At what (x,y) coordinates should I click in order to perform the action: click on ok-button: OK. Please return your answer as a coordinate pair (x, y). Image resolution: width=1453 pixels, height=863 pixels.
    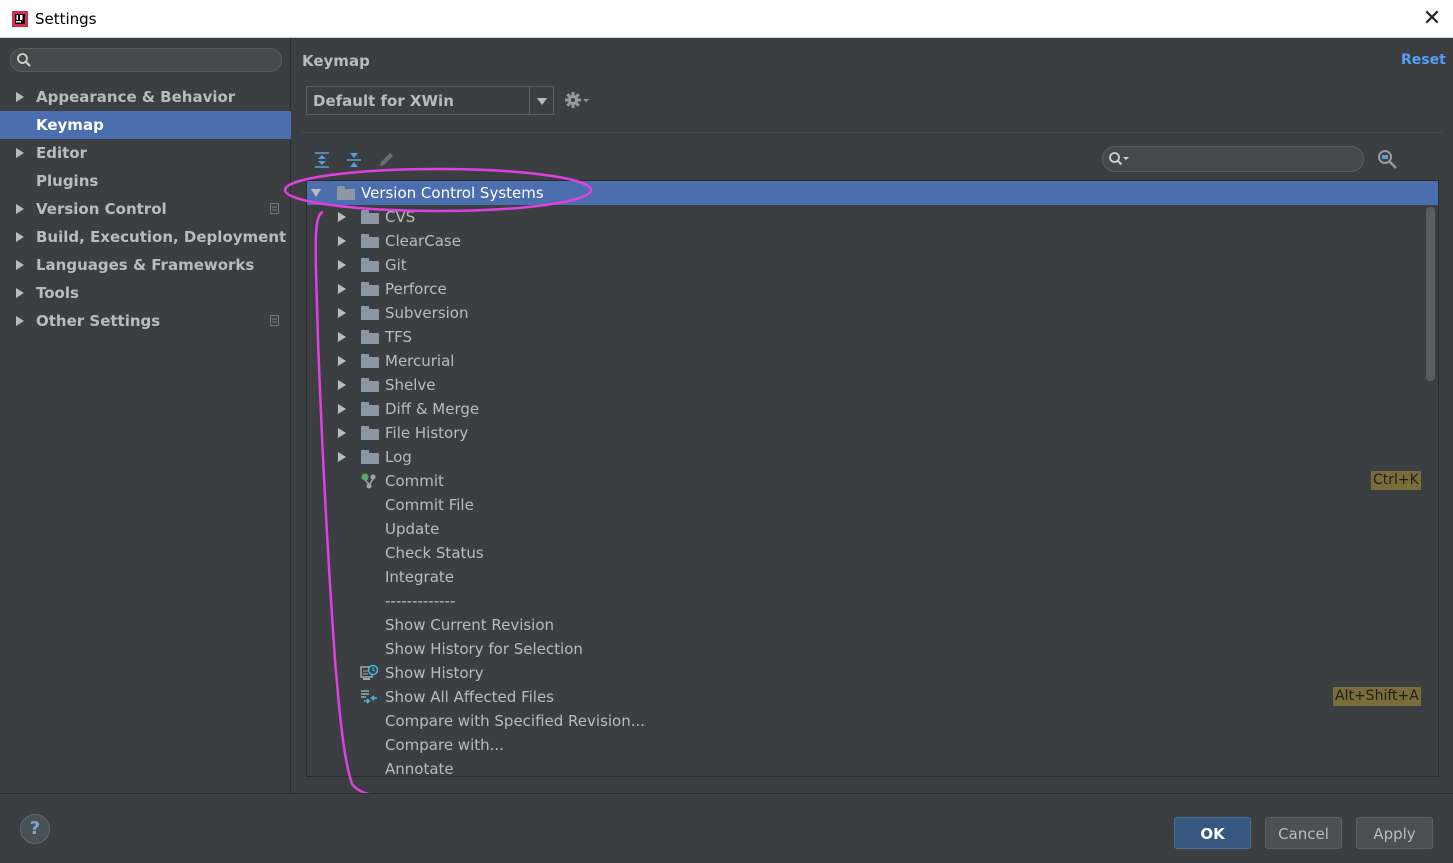
    Looking at the image, I should click on (1212, 833).